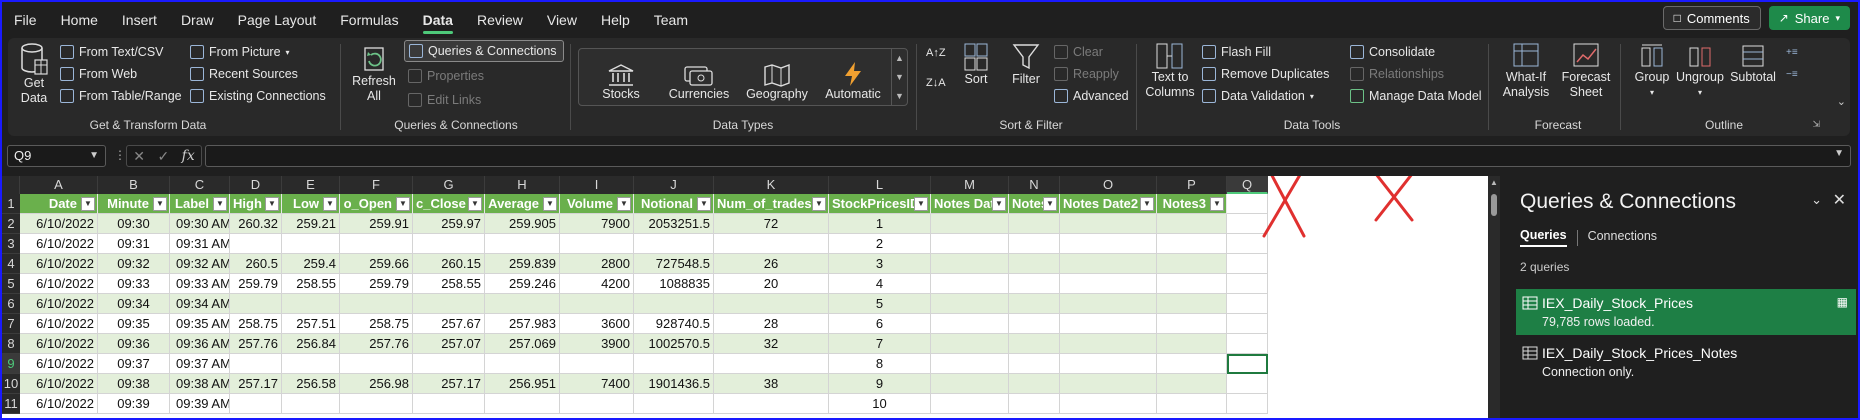 The height and width of the screenshot is (420, 1860). What do you see at coordinates (880, 244) in the screenshot?
I see `table-cell: 2` at bounding box center [880, 244].